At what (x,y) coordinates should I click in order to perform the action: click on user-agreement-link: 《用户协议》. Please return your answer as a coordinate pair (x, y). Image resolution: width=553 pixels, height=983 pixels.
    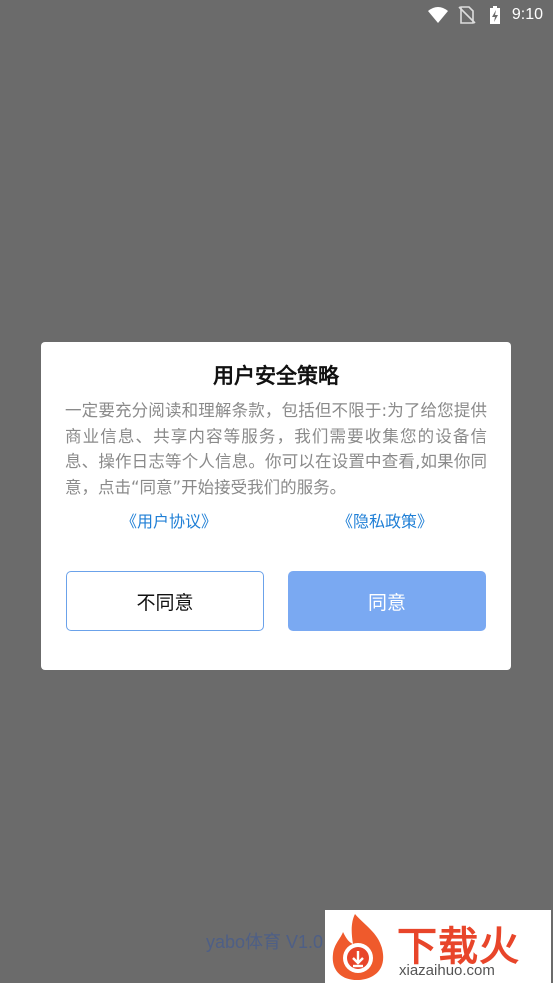
    Looking at the image, I should click on (169, 520).